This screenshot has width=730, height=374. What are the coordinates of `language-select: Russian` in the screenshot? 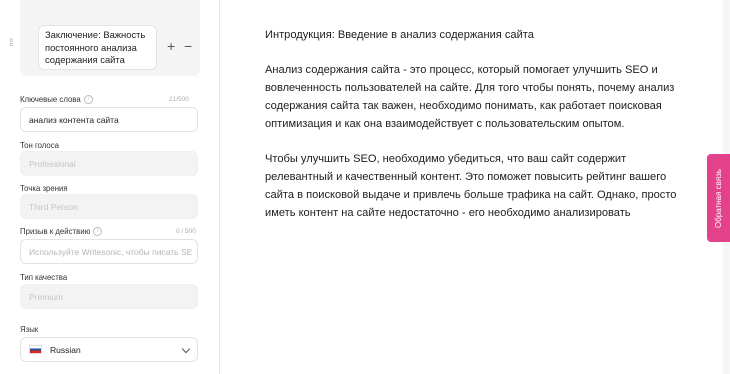 It's located at (109, 349).